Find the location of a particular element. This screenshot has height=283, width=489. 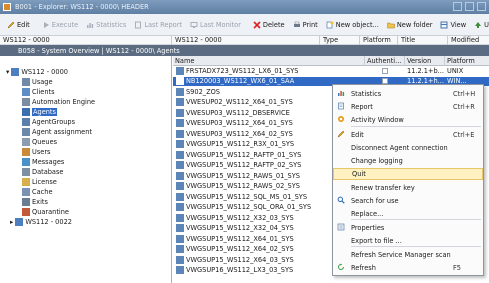

new-object-icon is located at coordinates (330, 24).